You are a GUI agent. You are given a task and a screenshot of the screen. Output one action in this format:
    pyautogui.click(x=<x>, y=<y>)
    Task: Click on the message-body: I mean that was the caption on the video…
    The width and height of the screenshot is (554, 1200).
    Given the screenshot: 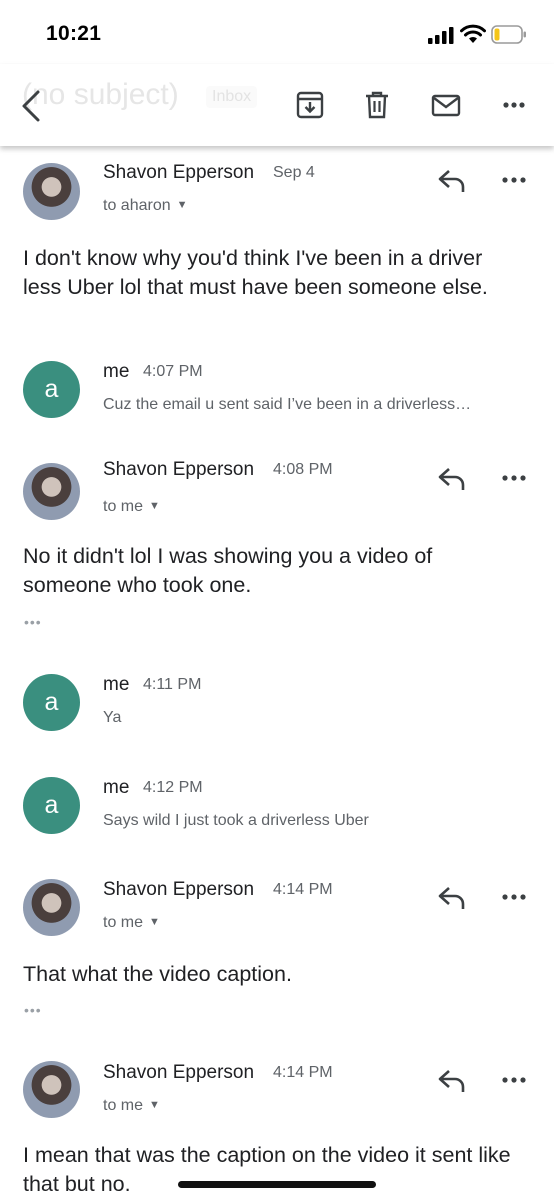 What is the action you would take?
    pyautogui.click(x=267, y=1169)
    